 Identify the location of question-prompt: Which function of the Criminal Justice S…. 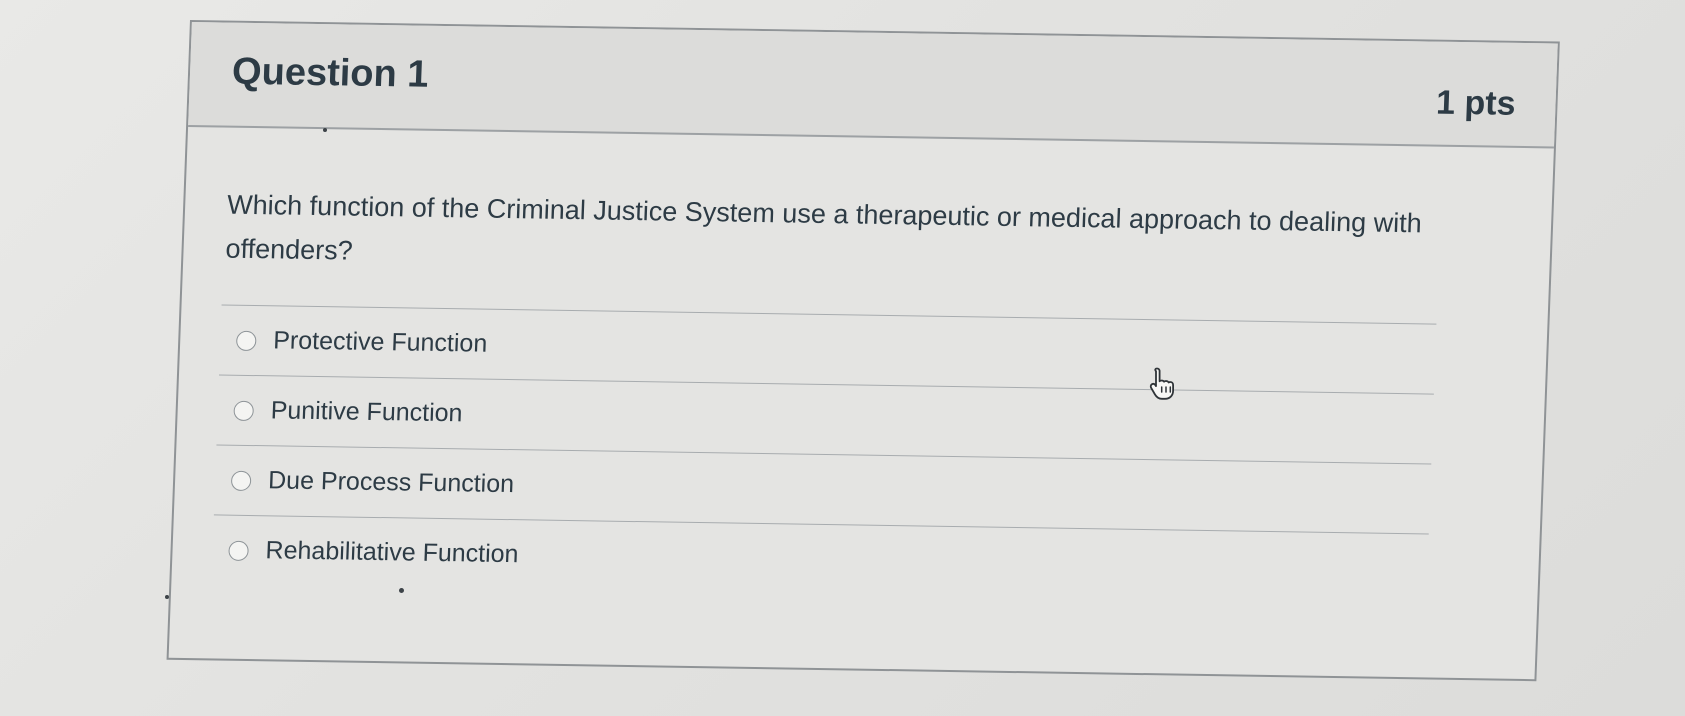
(824, 227).